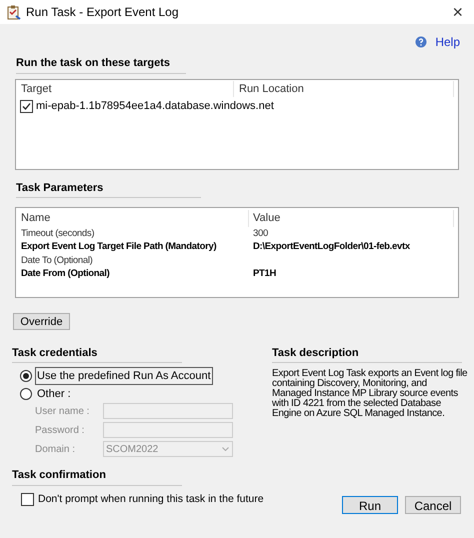 The width and height of the screenshot is (474, 538). I want to click on section-heading: Task confirmation, so click(59, 475).